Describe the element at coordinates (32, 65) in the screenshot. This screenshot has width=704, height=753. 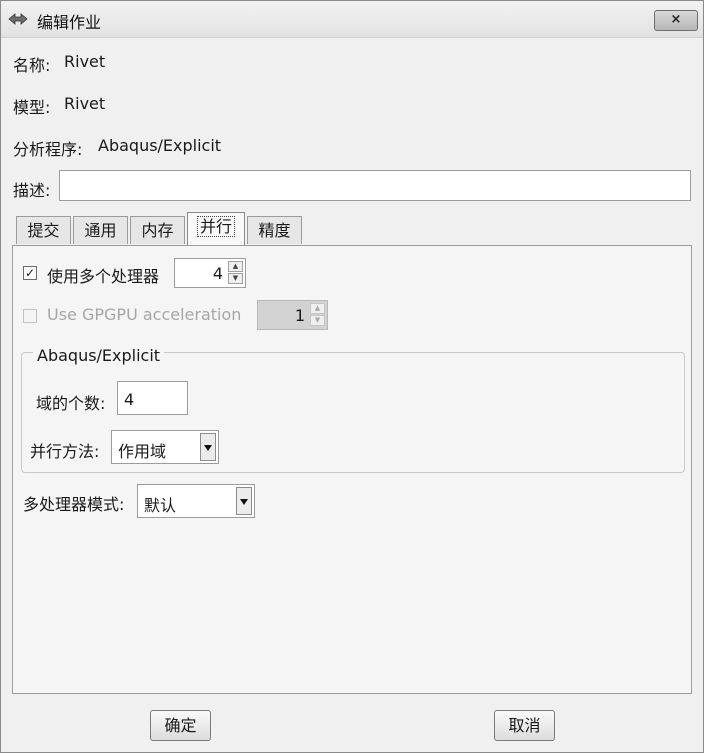
I see `name-label: 名称:` at that location.